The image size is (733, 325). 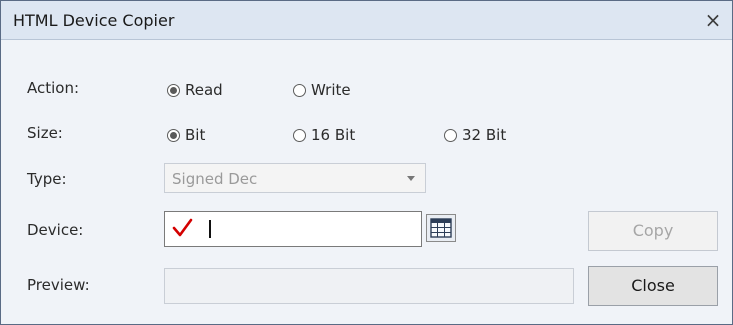 What do you see at coordinates (293, 229) in the screenshot?
I see `device-input` at bounding box center [293, 229].